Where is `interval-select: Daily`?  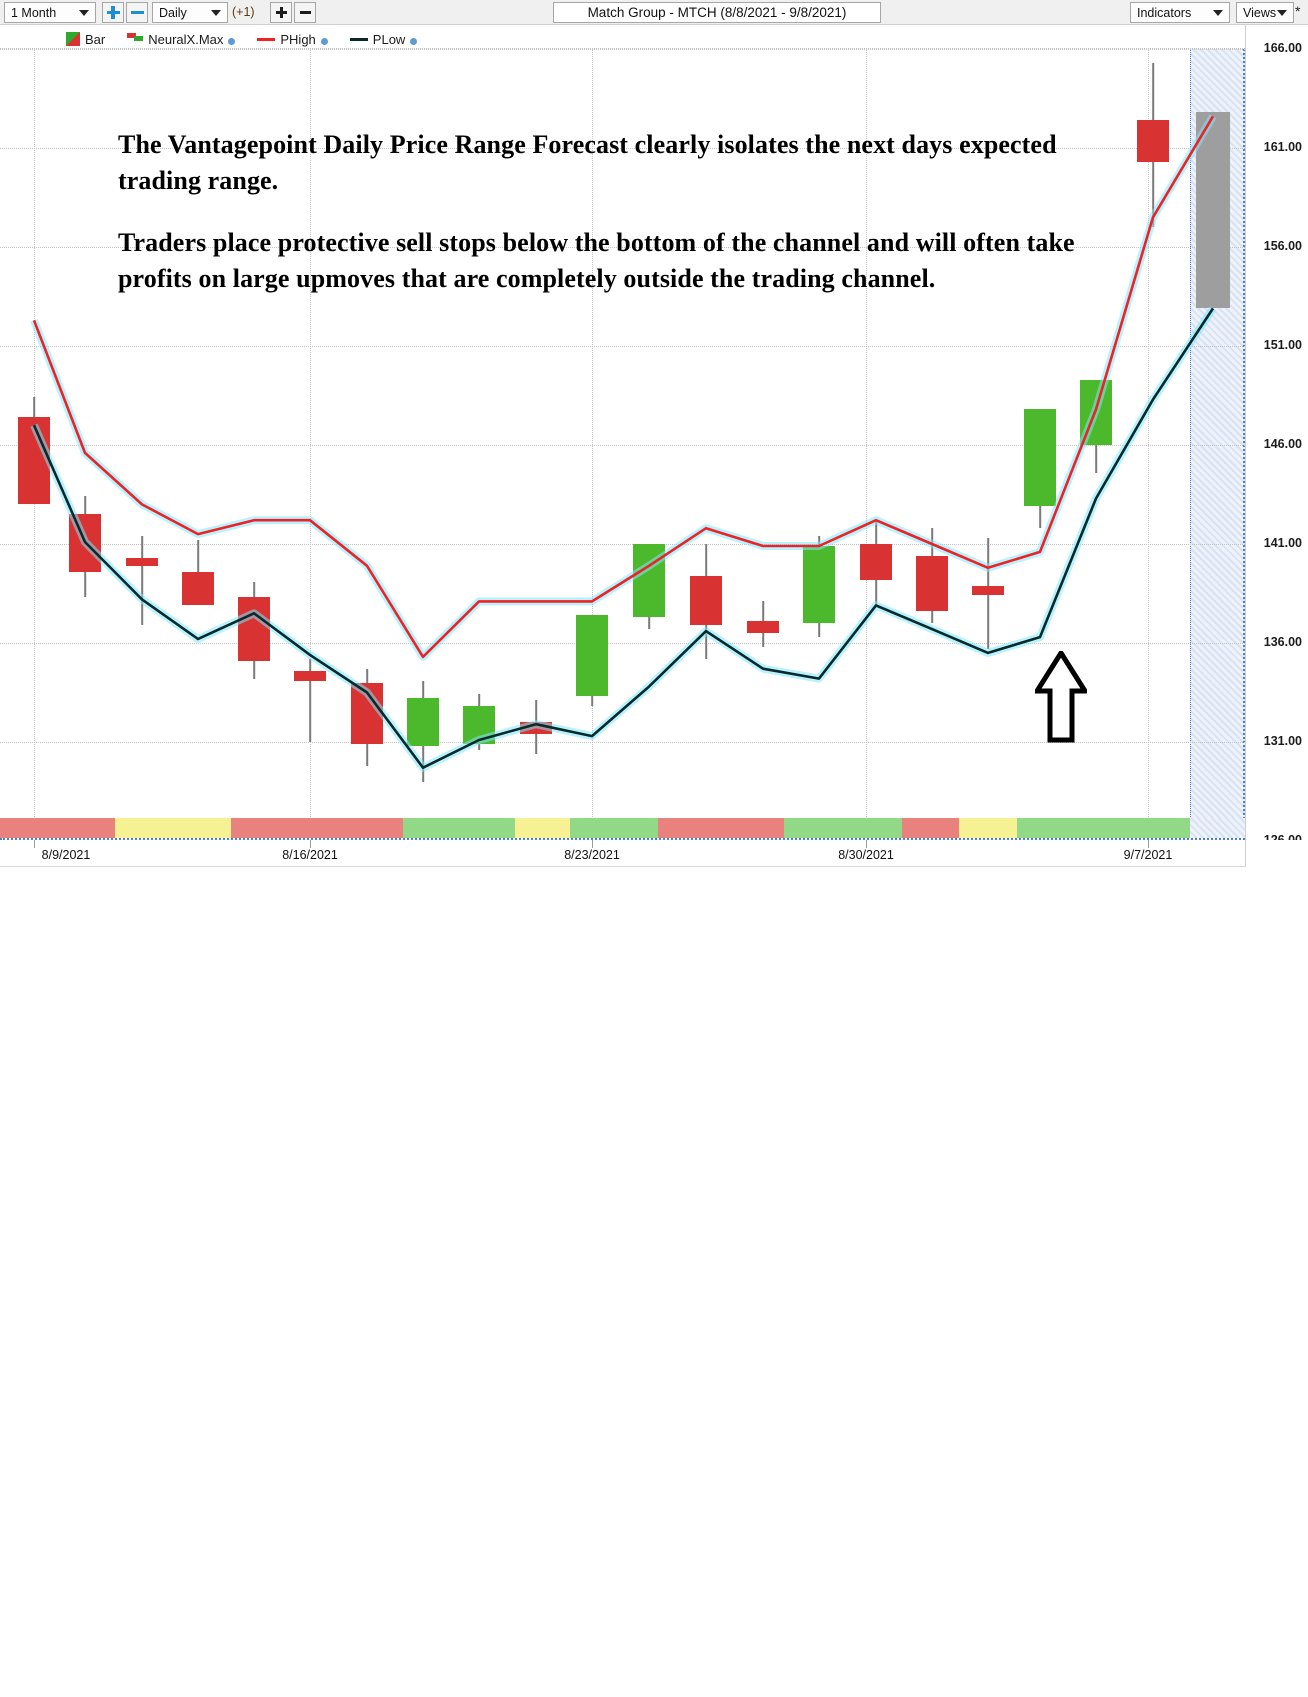 interval-select: Daily is located at coordinates (190, 12).